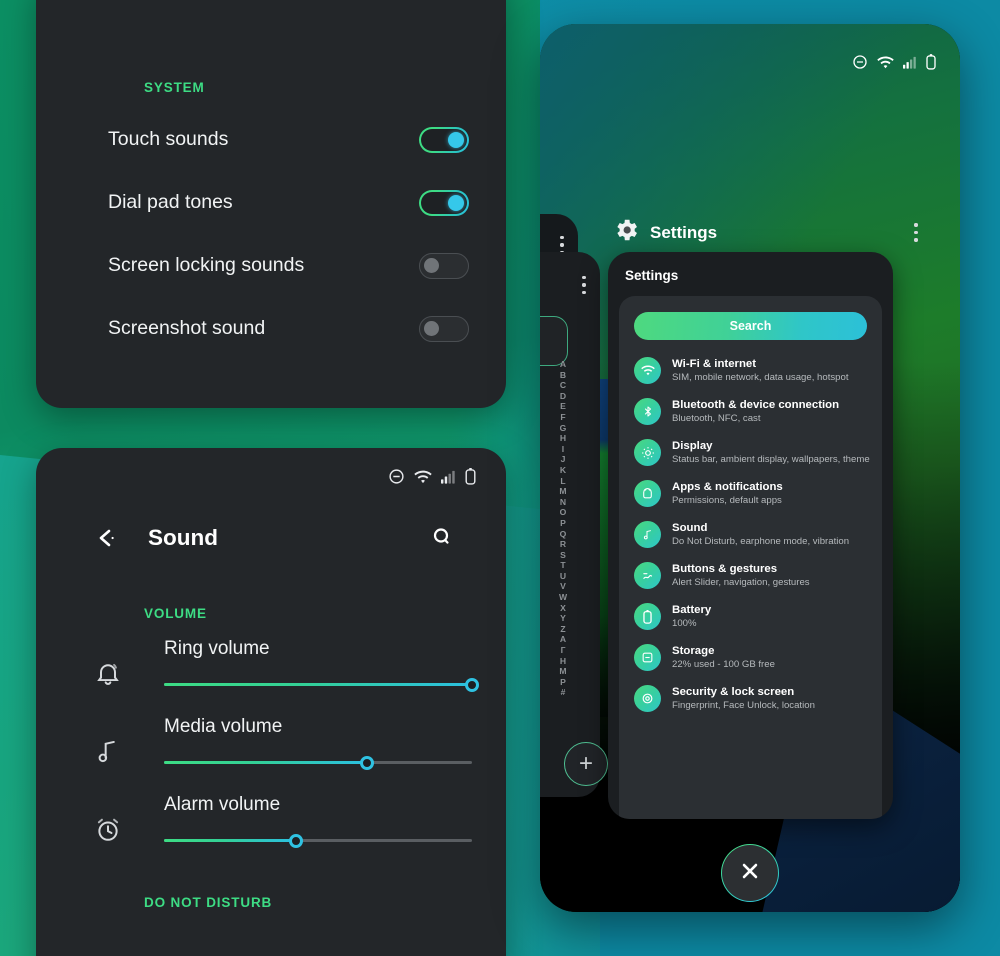 This screenshot has height=956, width=1000. Describe the element at coordinates (562, 481) in the screenshot. I see `alphabet-index-letter: L` at that location.